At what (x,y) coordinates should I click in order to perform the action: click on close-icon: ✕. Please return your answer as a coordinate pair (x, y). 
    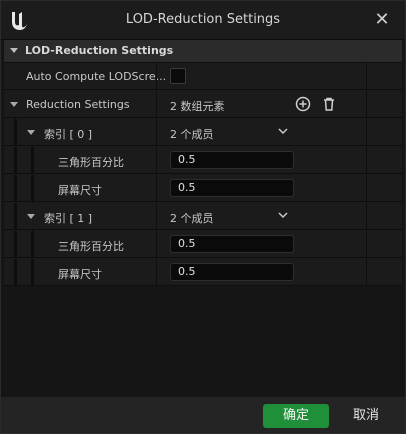
    Looking at the image, I should click on (382, 19).